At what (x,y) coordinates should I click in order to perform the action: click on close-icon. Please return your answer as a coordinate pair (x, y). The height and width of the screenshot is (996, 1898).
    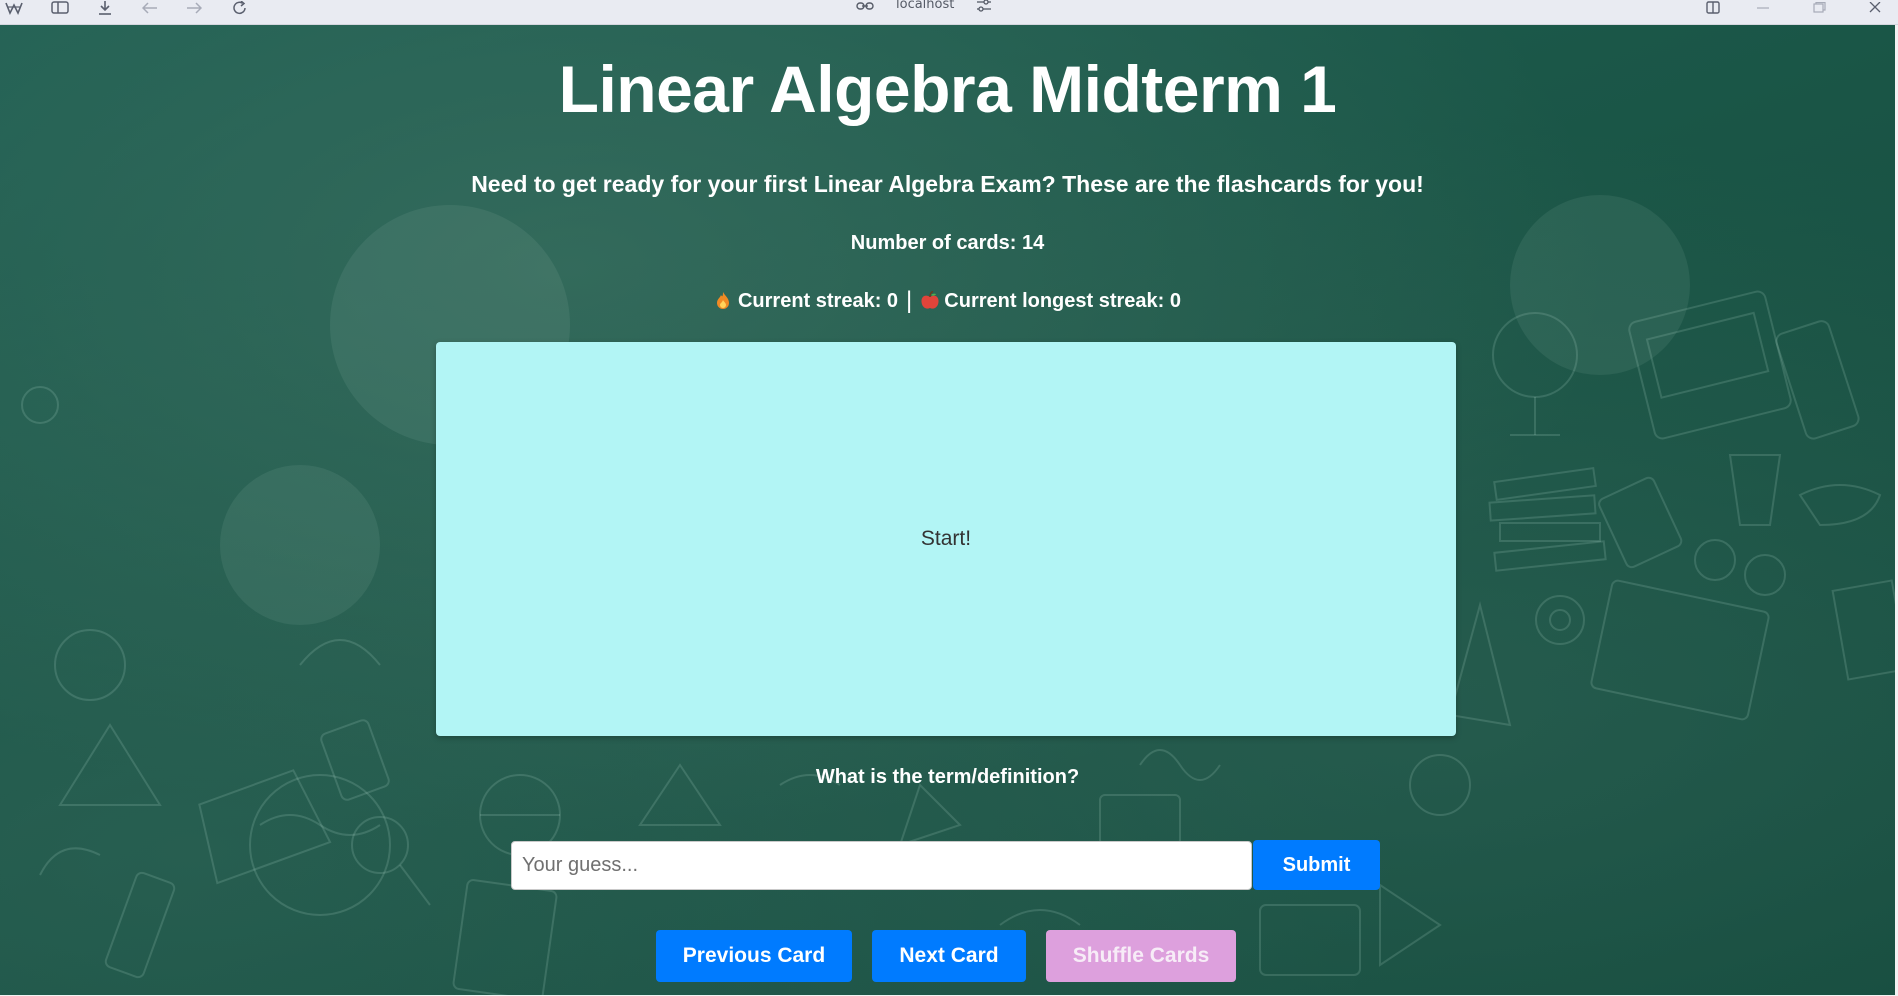
    Looking at the image, I should click on (1875, 8).